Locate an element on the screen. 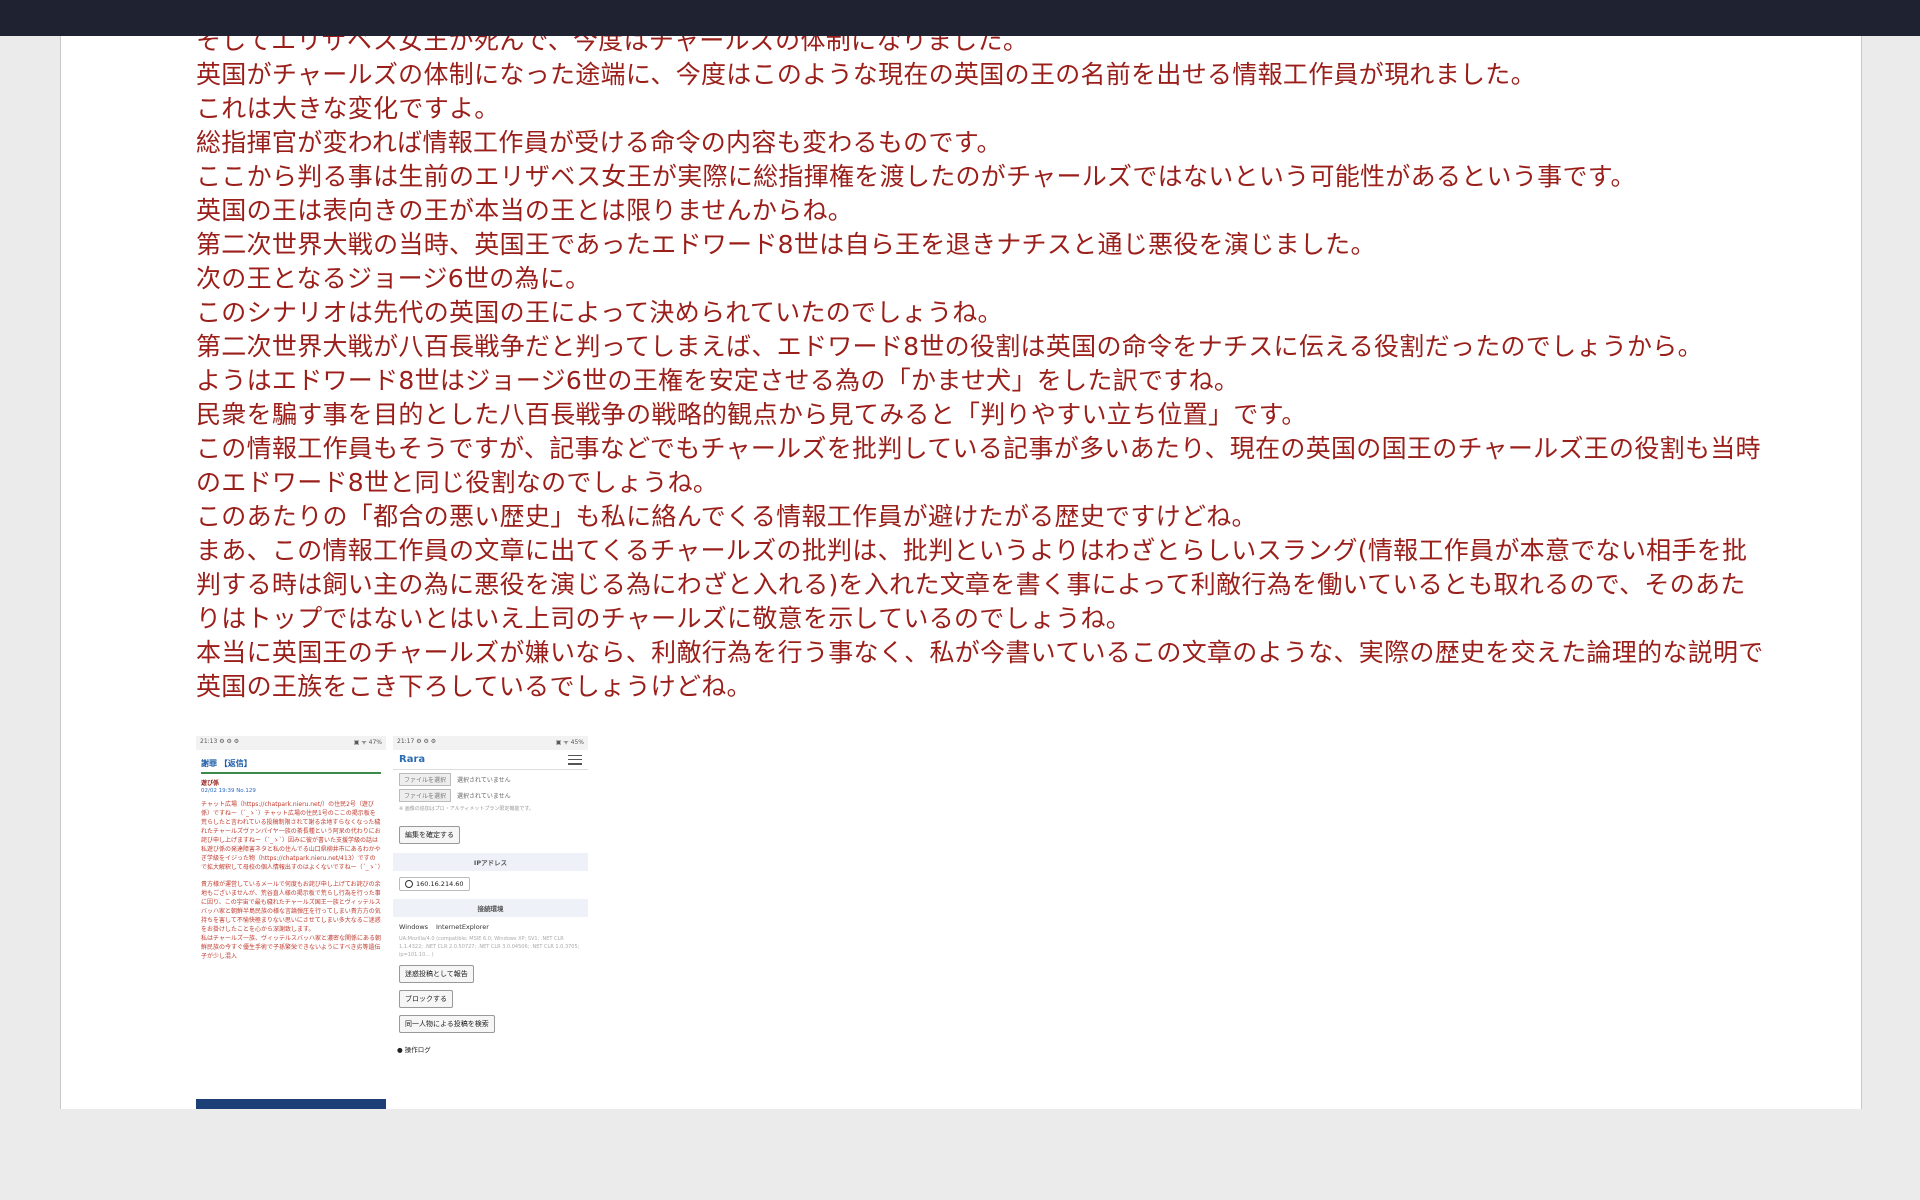  ip-address-value: 160.16.214.60 is located at coordinates (440, 884).